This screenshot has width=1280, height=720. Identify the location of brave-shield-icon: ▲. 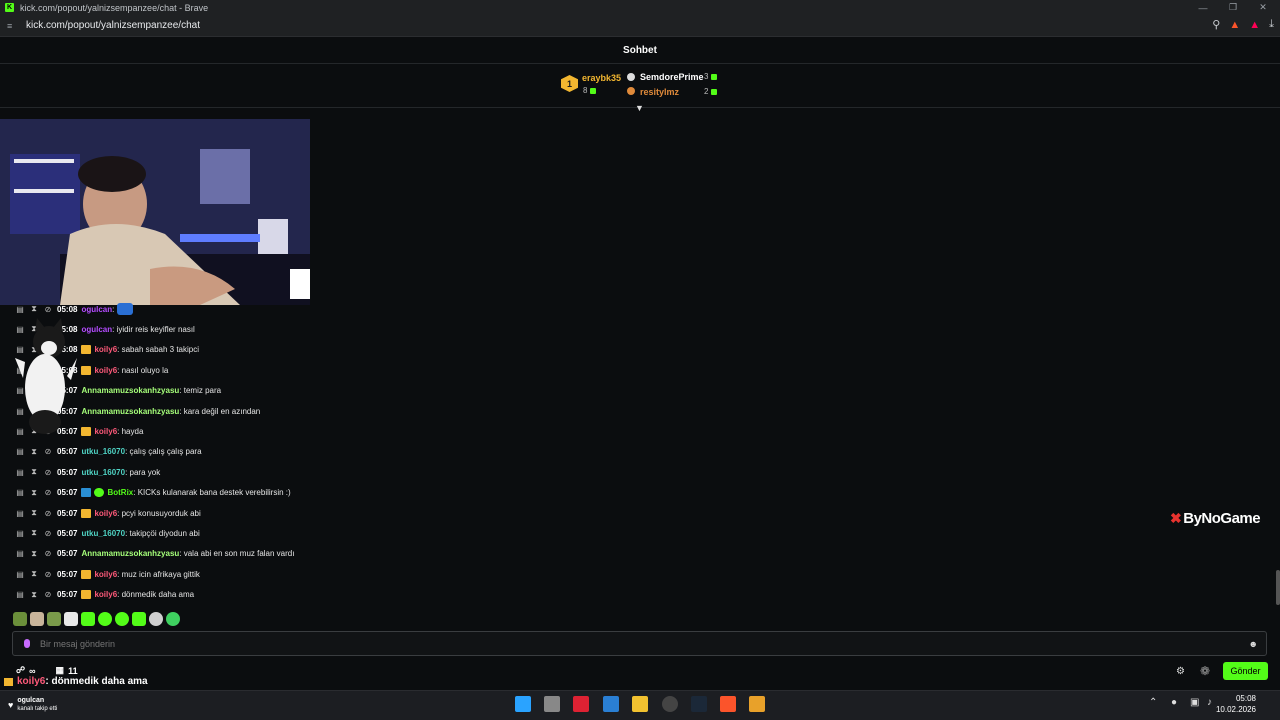
(1234, 25).